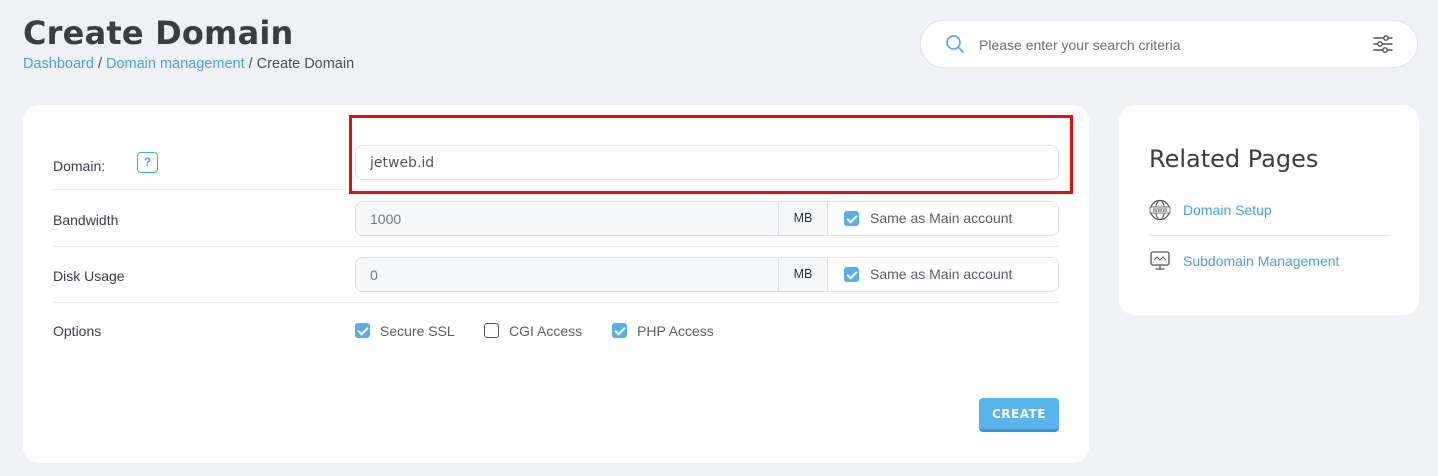 Image resolution: width=1438 pixels, height=476 pixels. What do you see at coordinates (851, 274) in the screenshot?
I see `disk-usage-same-checkbox` at bounding box center [851, 274].